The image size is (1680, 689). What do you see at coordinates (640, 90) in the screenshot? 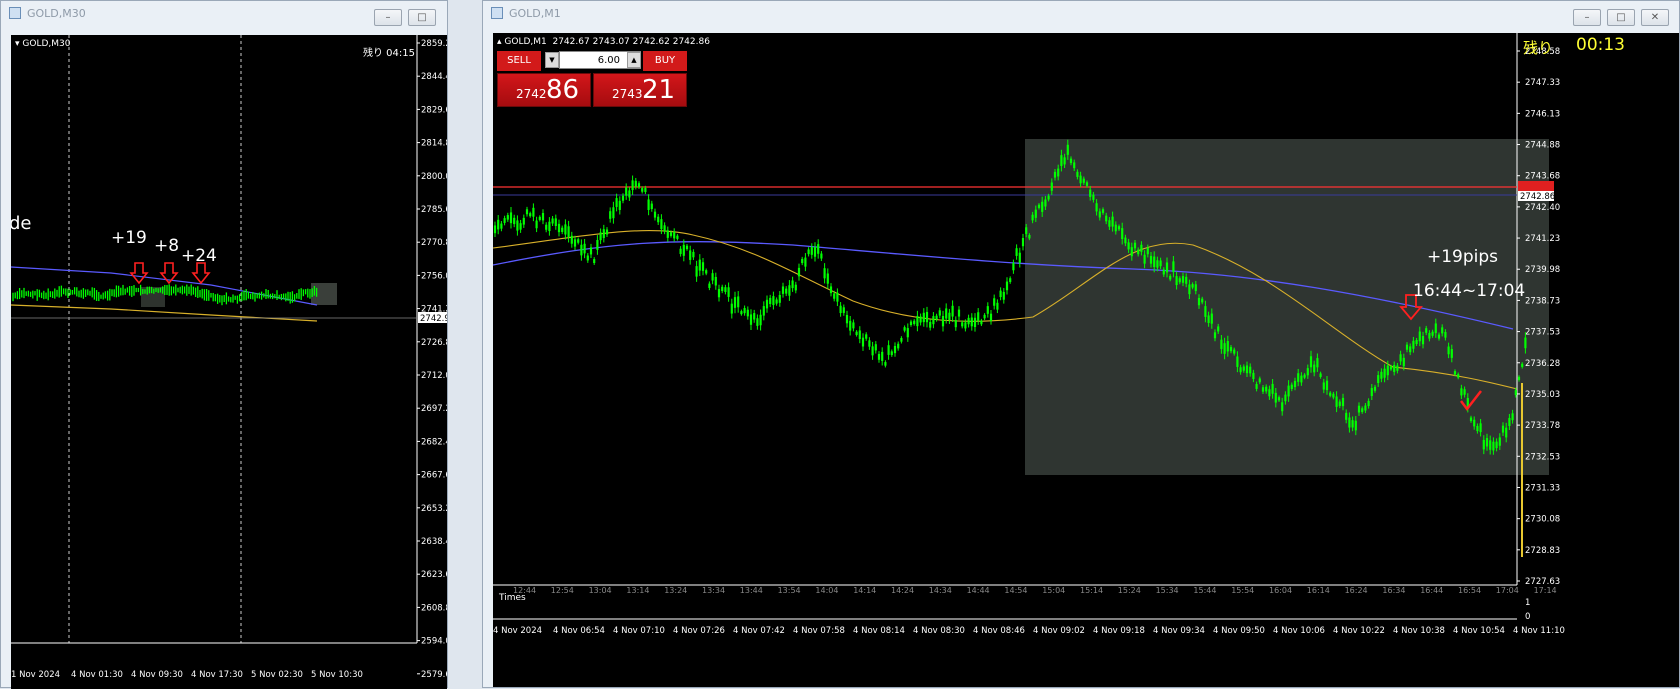
I see `buy-price-box: 2743 21` at bounding box center [640, 90].